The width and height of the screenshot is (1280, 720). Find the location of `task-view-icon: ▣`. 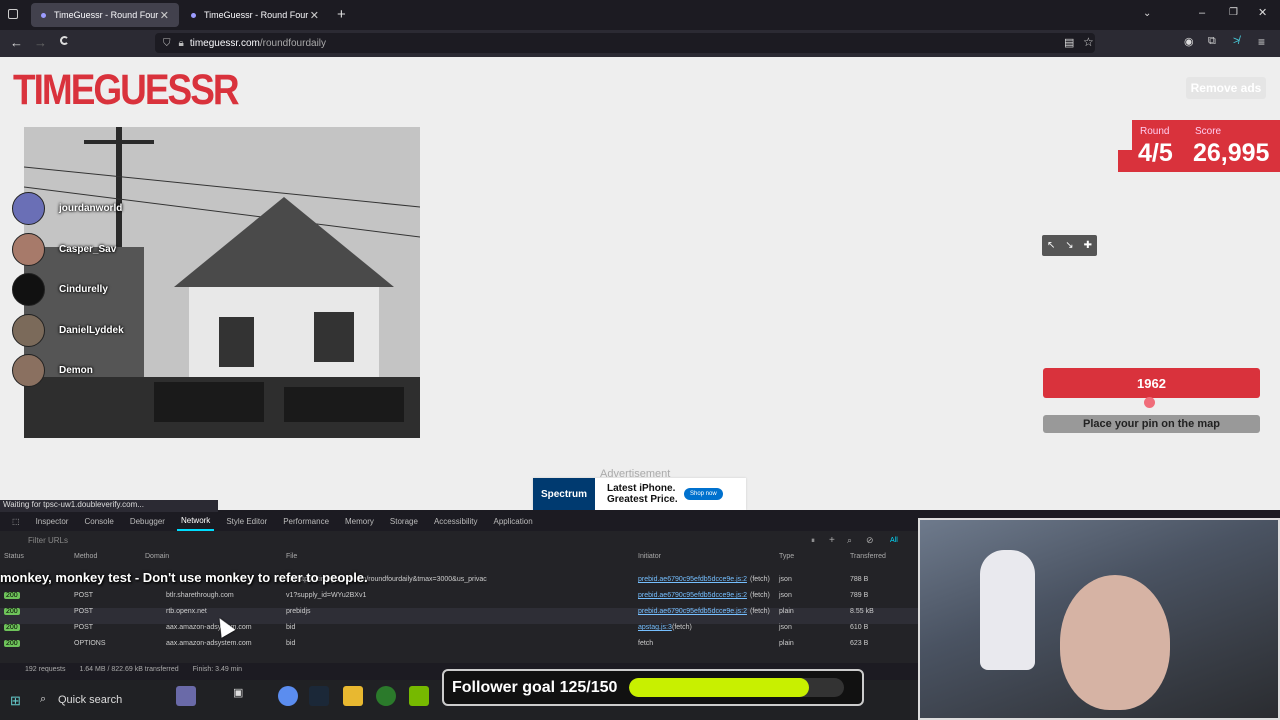

task-view-icon: ▣ is located at coordinates (243, 696).